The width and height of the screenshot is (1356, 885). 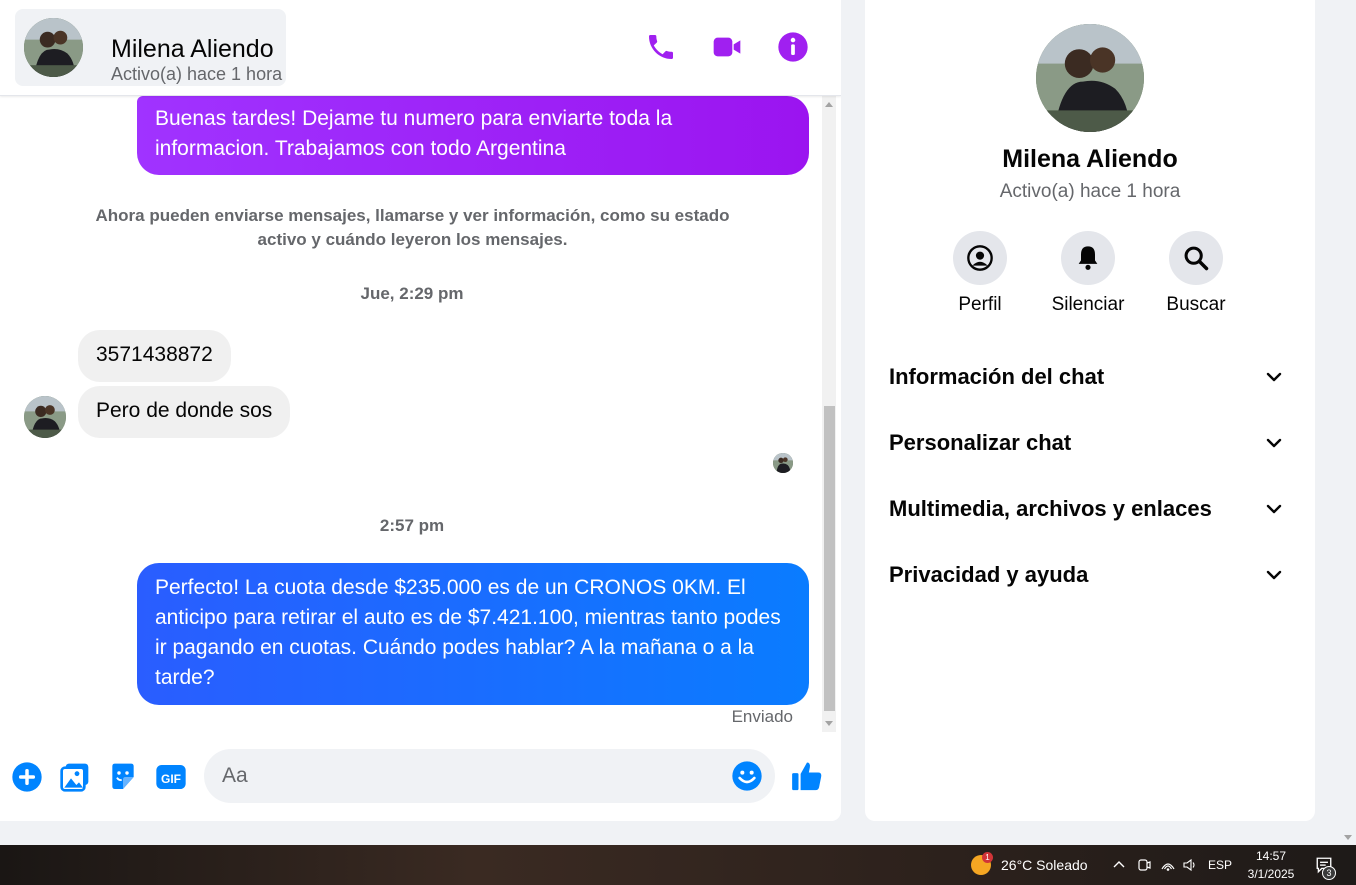 What do you see at coordinates (45, 417) in the screenshot?
I see `sender-avatar` at bounding box center [45, 417].